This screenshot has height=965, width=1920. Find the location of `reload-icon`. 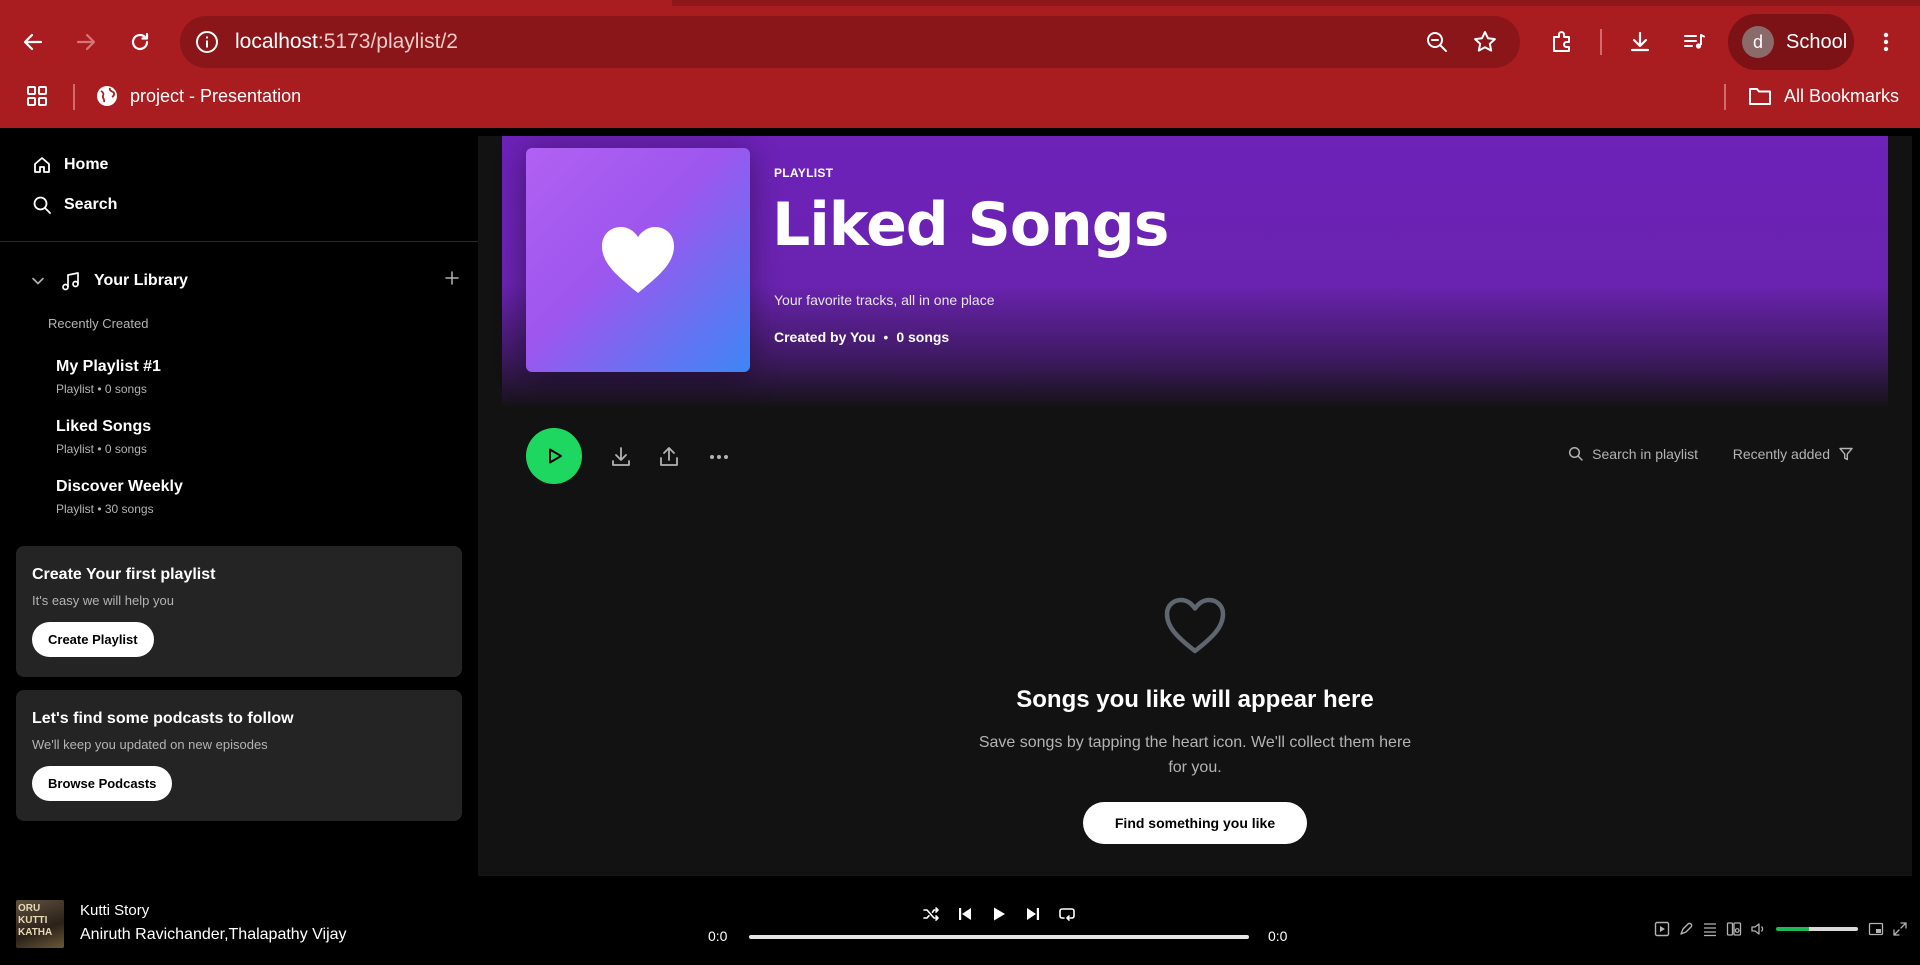

reload-icon is located at coordinates (140, 41).